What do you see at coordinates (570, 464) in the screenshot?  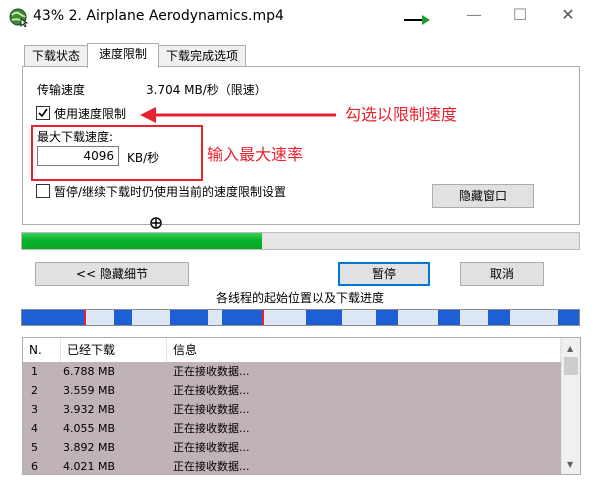 I see `scroll-down-icon: ▼` at bounding box center [570, 464].